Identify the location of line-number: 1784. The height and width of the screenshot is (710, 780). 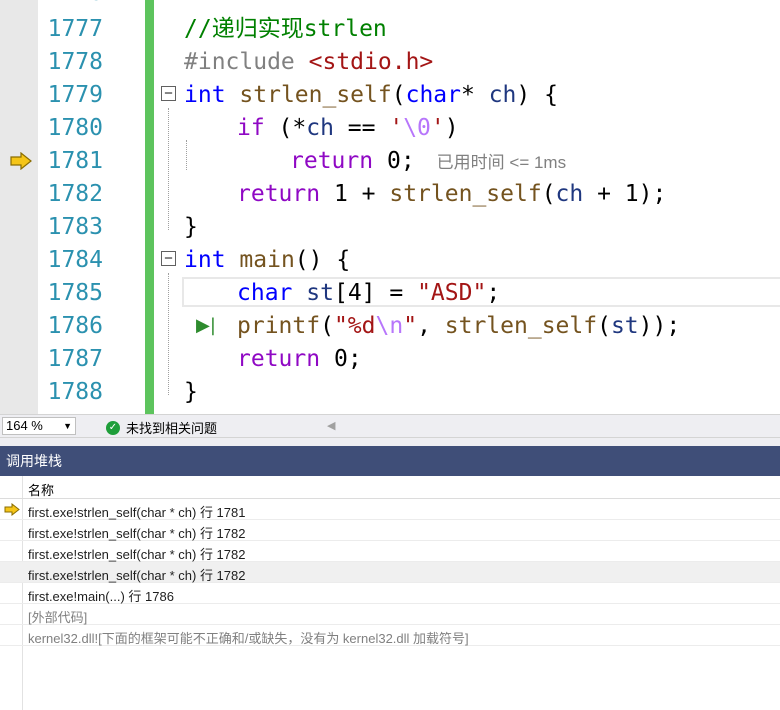
(75, 260).